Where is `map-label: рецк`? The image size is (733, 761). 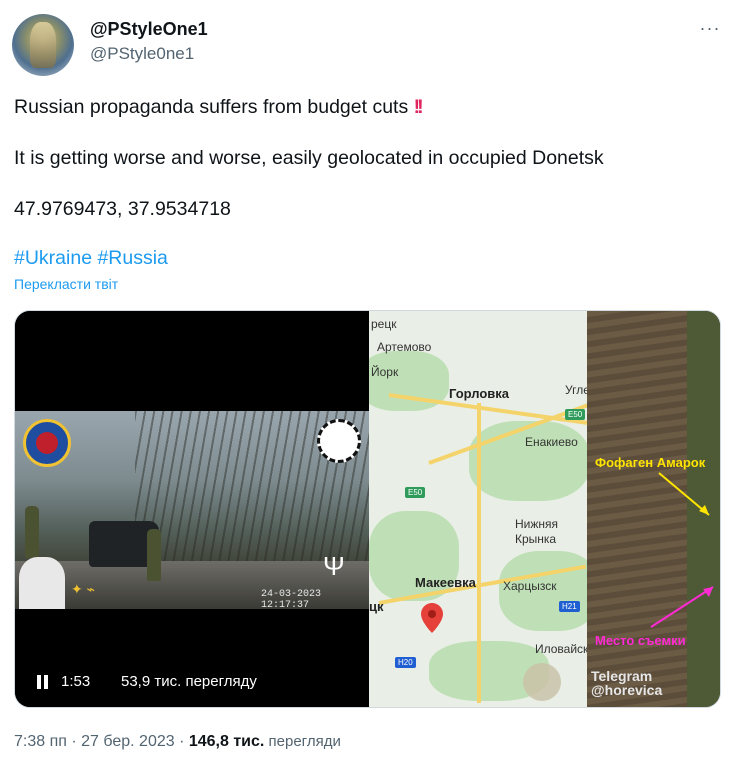 map-label: рецк is located at coordinates (384, 324).